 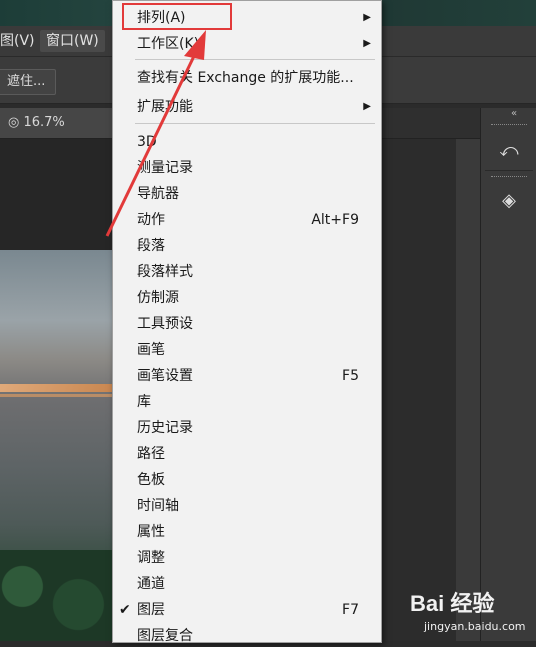 What do you see at coordinates (452, 603) in the screenshot?
I see `baidu-logo: Bai 经验` at bounding box center [452, 603].